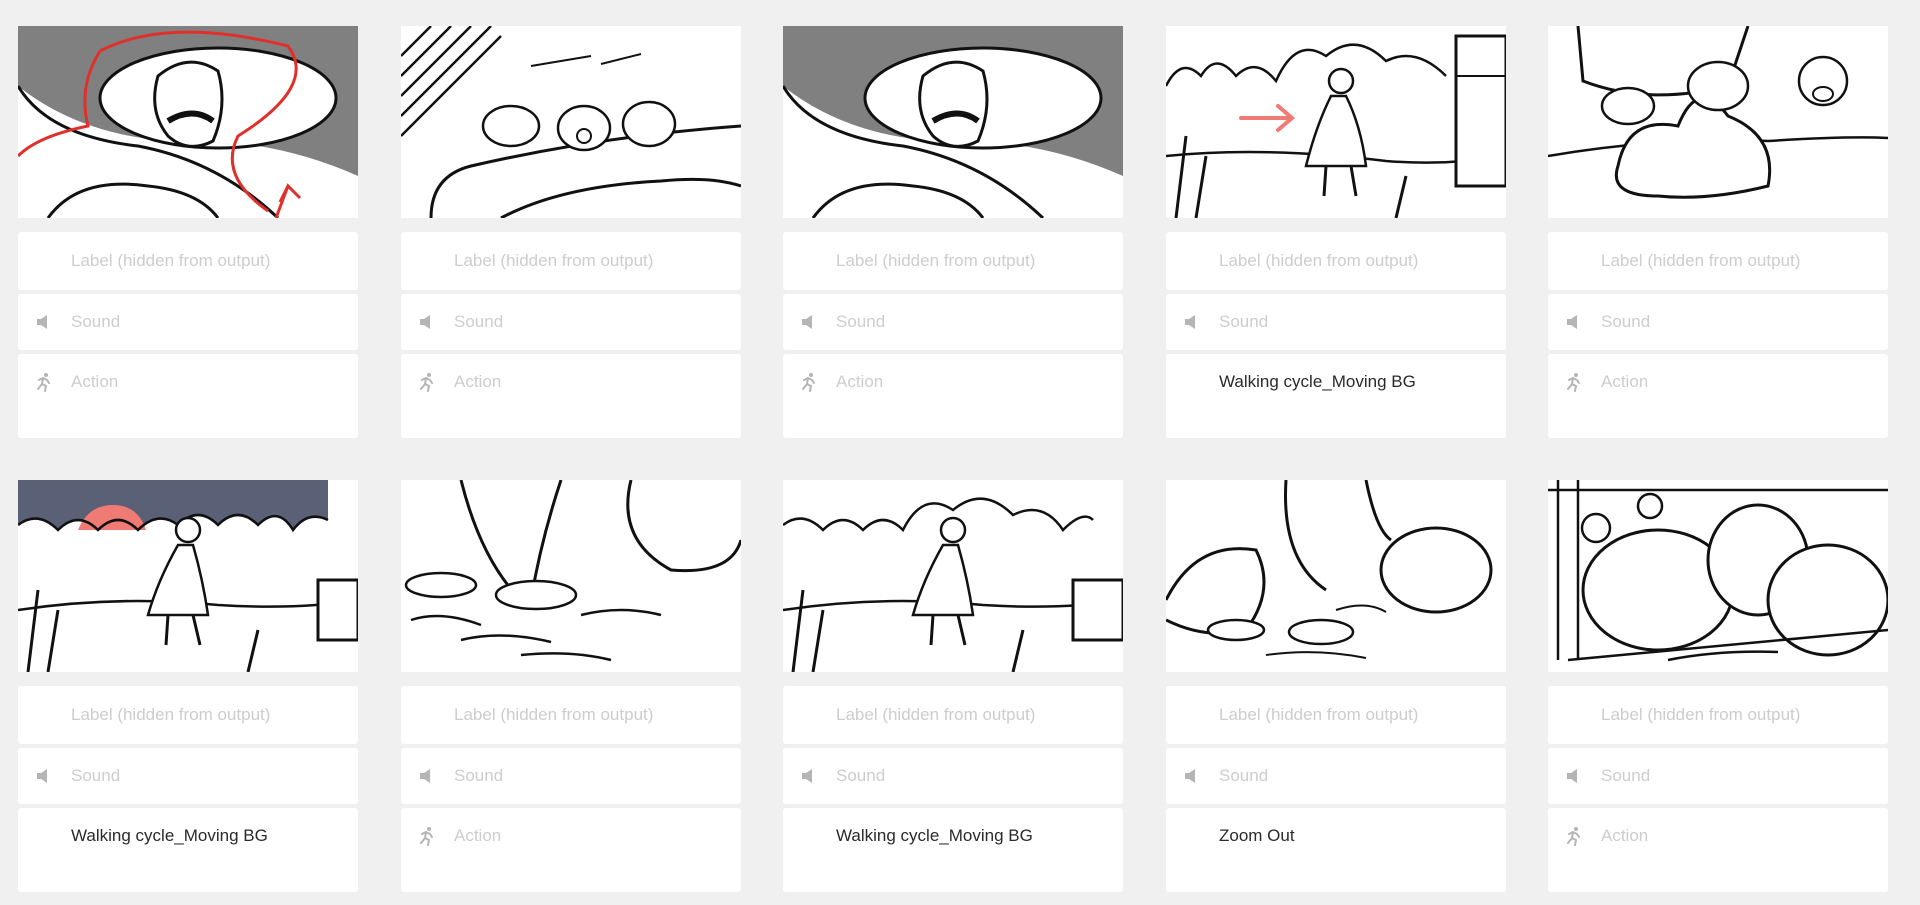 This screenshot has width=1920, height=905. What do you see at coordinates (1336, 850) in the screenshot?
I see `action-field: Zoom Out` at bounding box center [1336, 850].